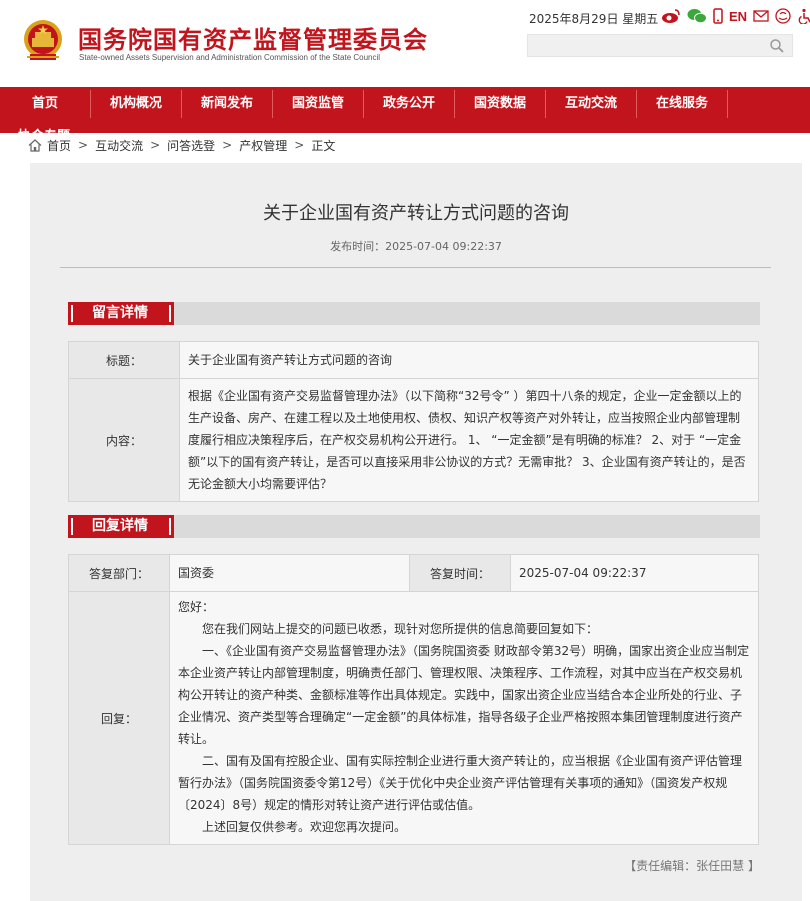 The height and width of the screenshot is (901, 810). Describe the element at coordinates (263, 145) in the screenshot. I see `breadcrumb-property-rights: 产权管理` at that location.